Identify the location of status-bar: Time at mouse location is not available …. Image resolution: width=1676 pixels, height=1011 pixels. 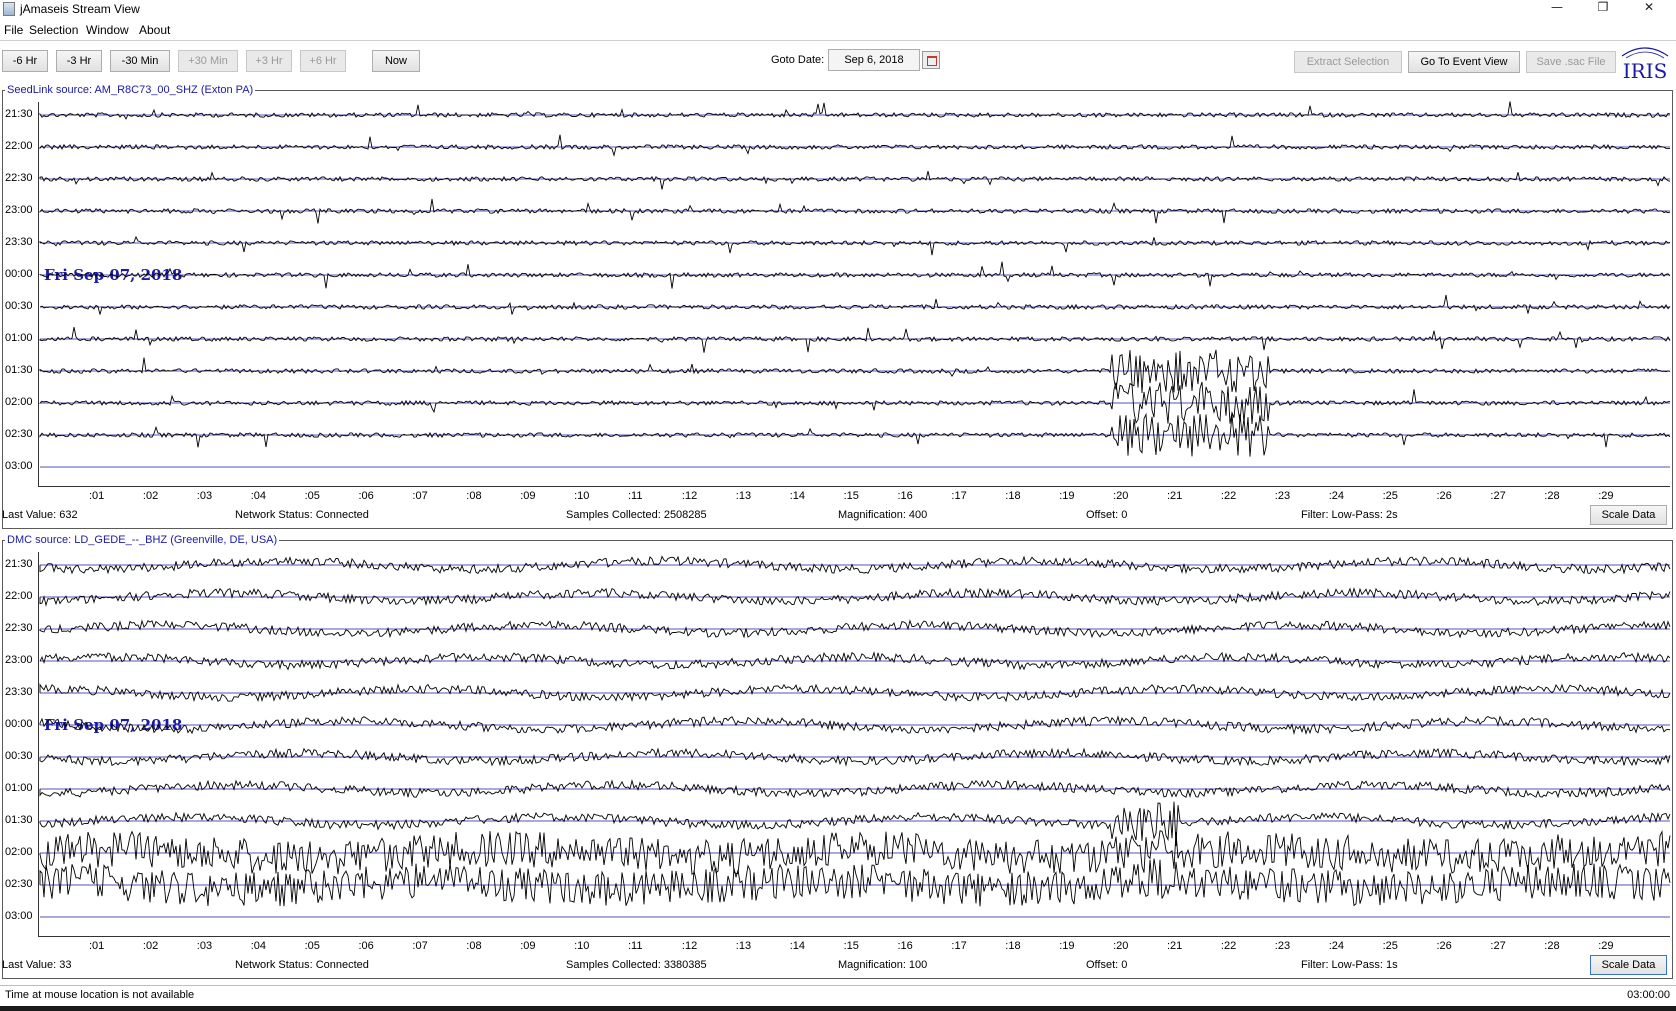
(838, 998).